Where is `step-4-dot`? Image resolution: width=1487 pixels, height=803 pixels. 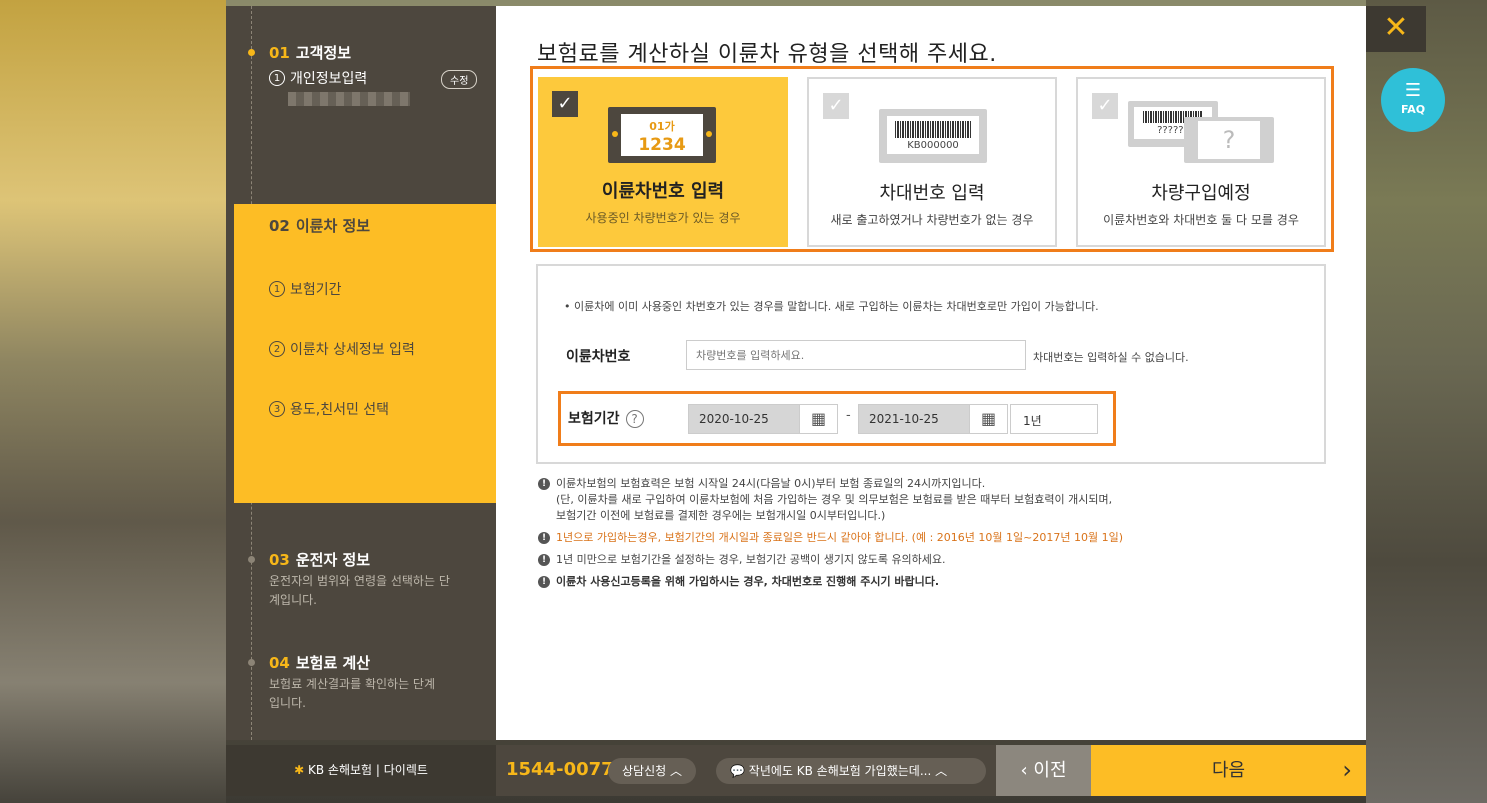
step-4-dot is located at coordinates (251, 662).